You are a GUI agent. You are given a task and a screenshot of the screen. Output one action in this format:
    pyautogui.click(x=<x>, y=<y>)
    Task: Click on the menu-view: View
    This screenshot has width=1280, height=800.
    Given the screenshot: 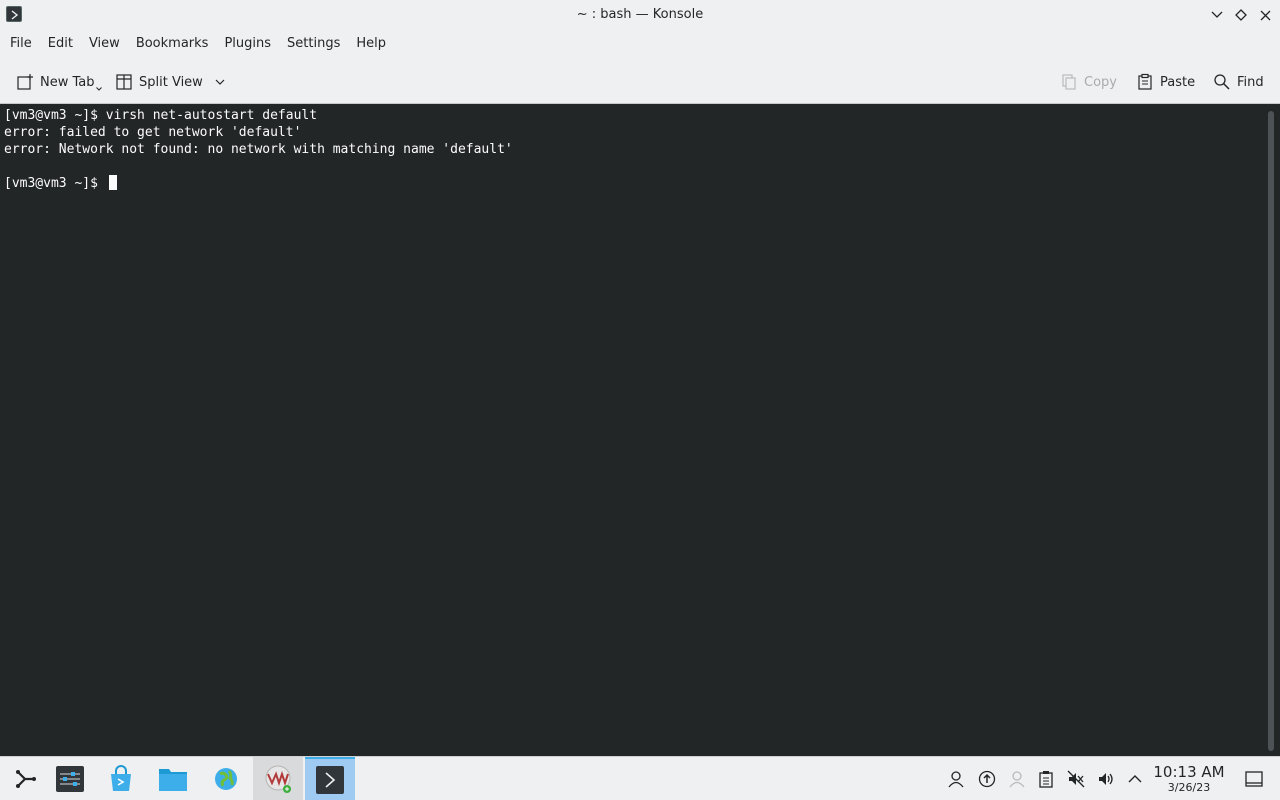 What is the action you would take?
    pyautogui.click(x=104, y=44)
    